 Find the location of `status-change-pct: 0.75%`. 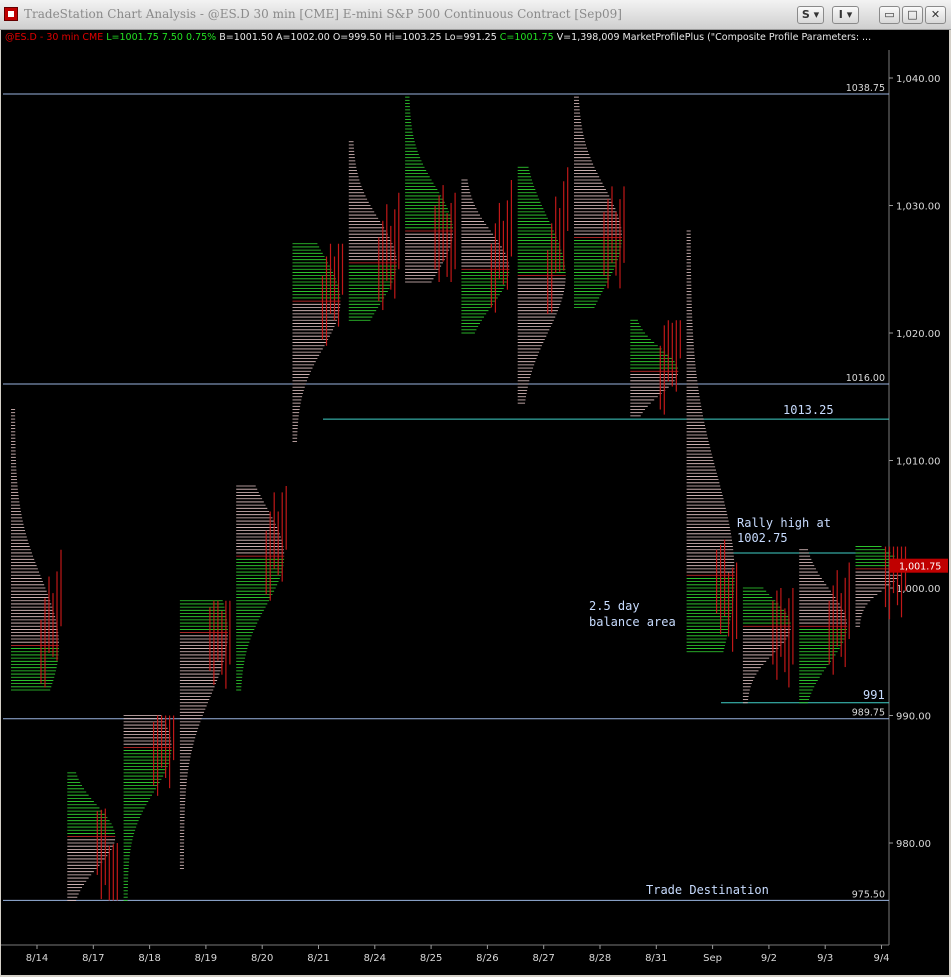

status-change-pct: 0.75% is located at coordinates (201, 37).